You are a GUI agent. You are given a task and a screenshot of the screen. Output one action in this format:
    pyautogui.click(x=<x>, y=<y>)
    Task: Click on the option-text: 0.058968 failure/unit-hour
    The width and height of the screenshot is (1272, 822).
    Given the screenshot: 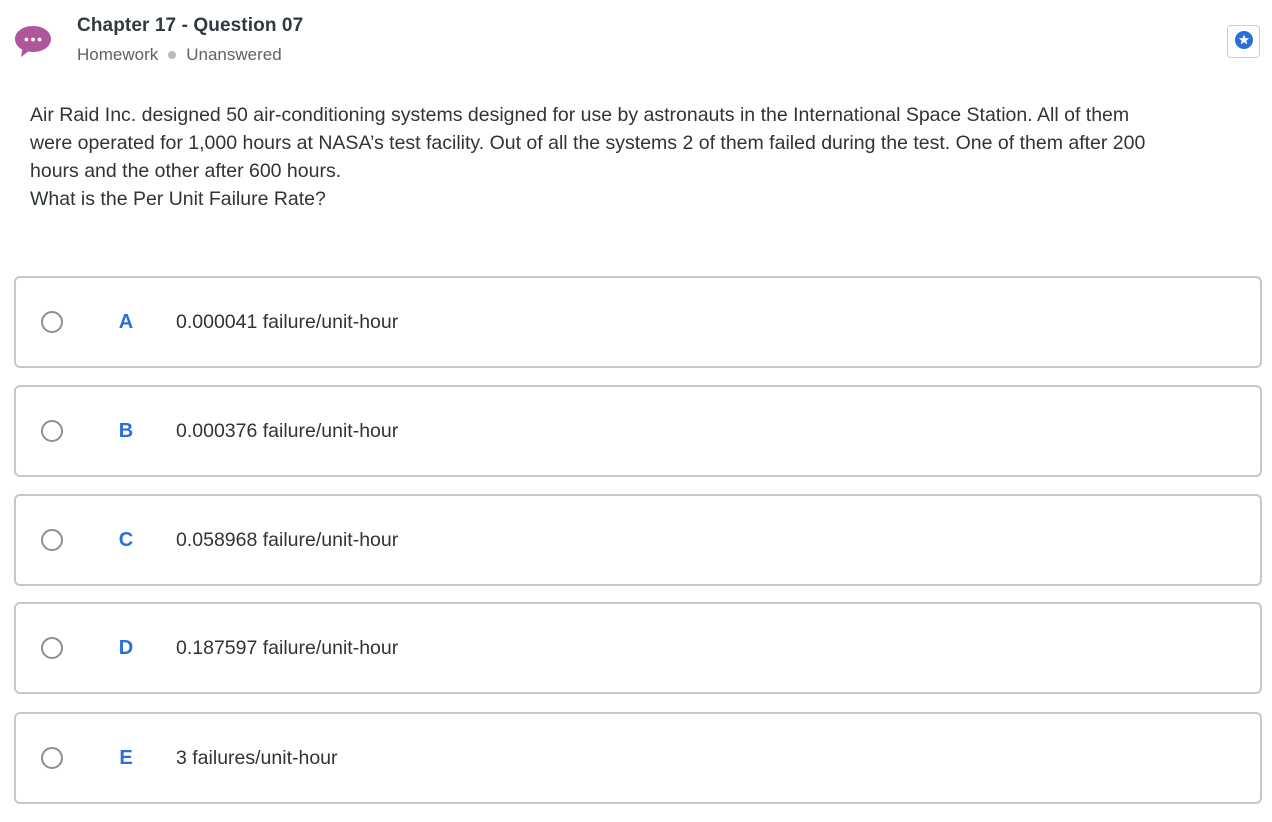 What is the action you would take?
    pyautogui.click(x=287, y=539)
    